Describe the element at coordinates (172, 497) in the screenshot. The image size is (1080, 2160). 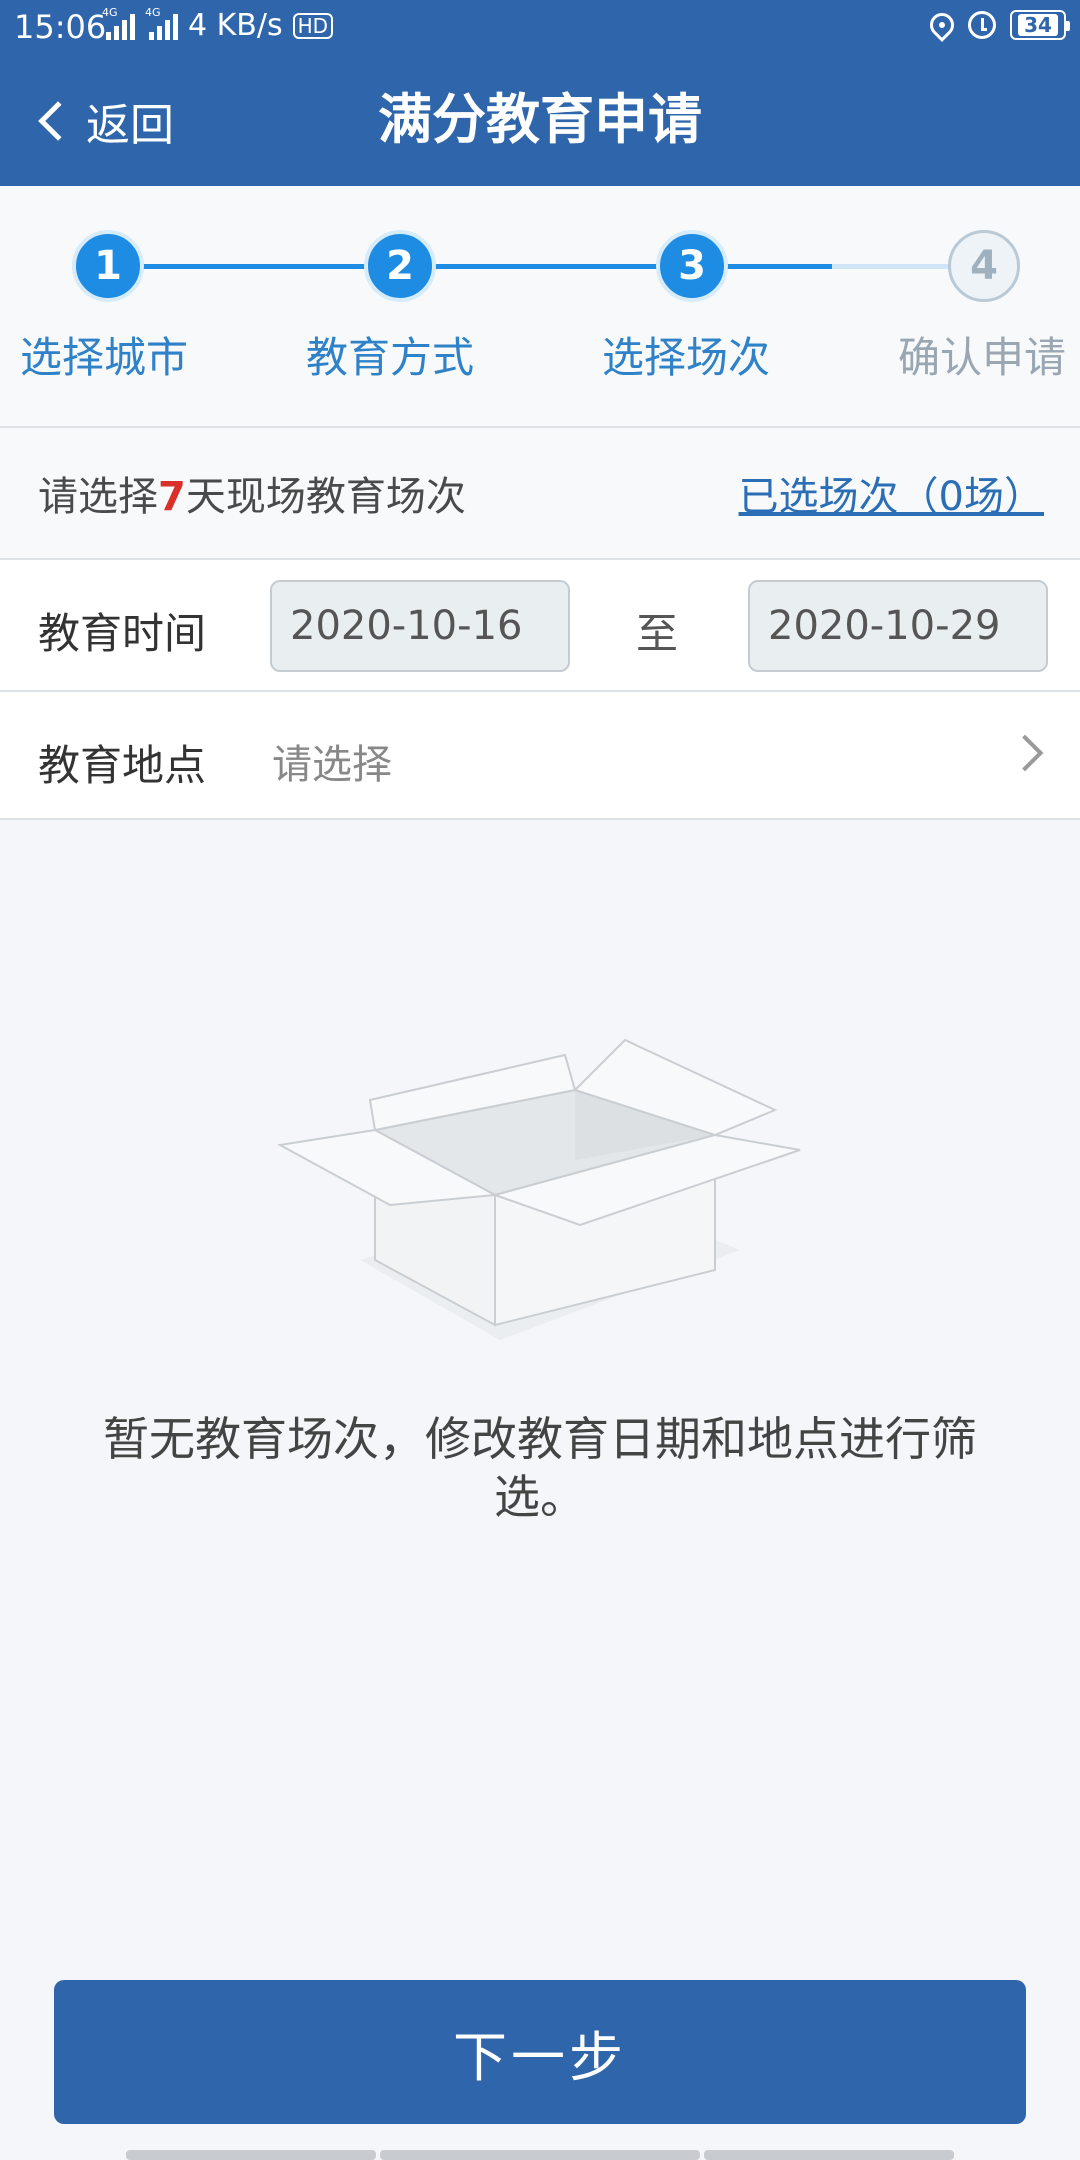
I see `instruction-days: 7` at that location.